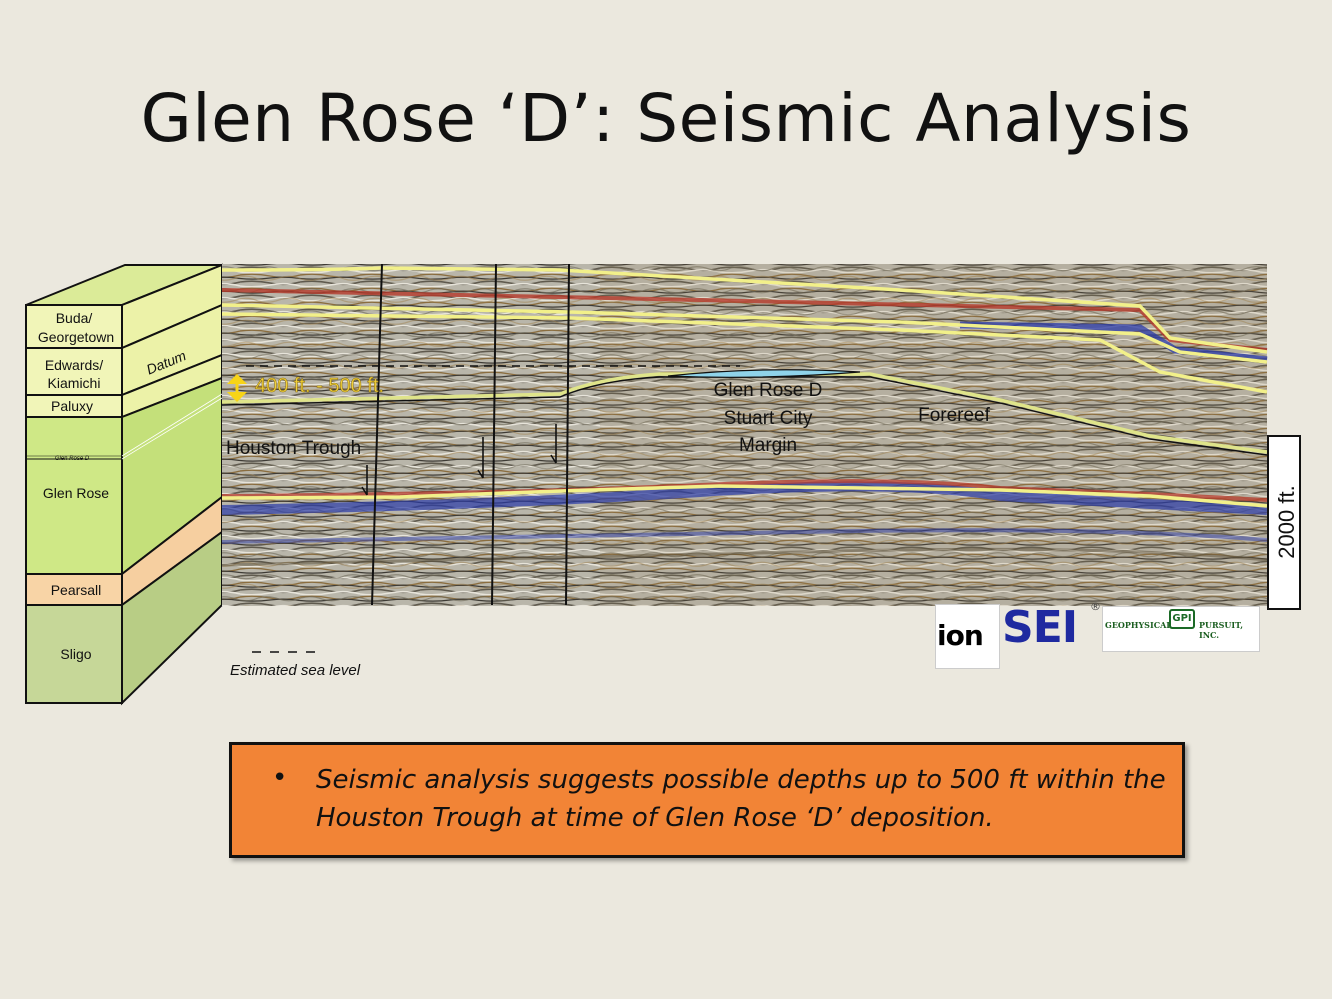 The height and width of the screenshot is (999, 1332). What do you see at coordinates (75, 654) in the screenshot?
I see `label-sligo: Sligo` at bounding box center [75, 654].